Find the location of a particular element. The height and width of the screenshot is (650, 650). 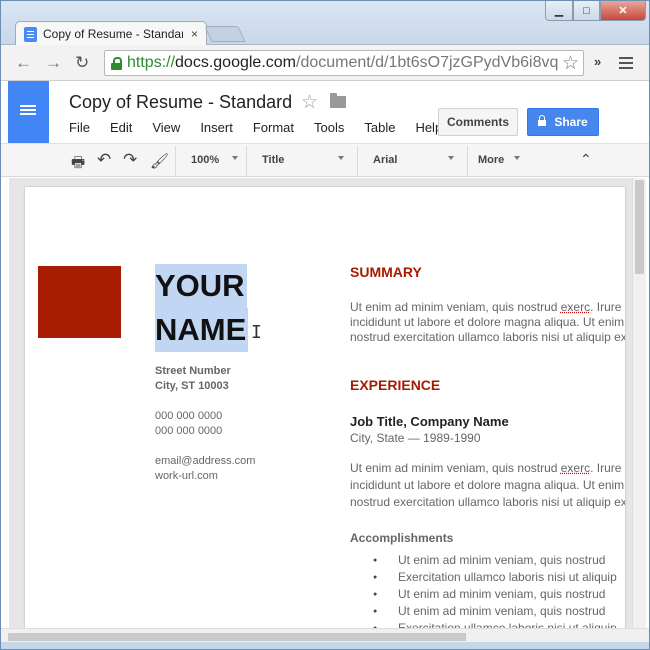

tab-title: Copy of Resume - Standard is located at coordinates (113, 34).